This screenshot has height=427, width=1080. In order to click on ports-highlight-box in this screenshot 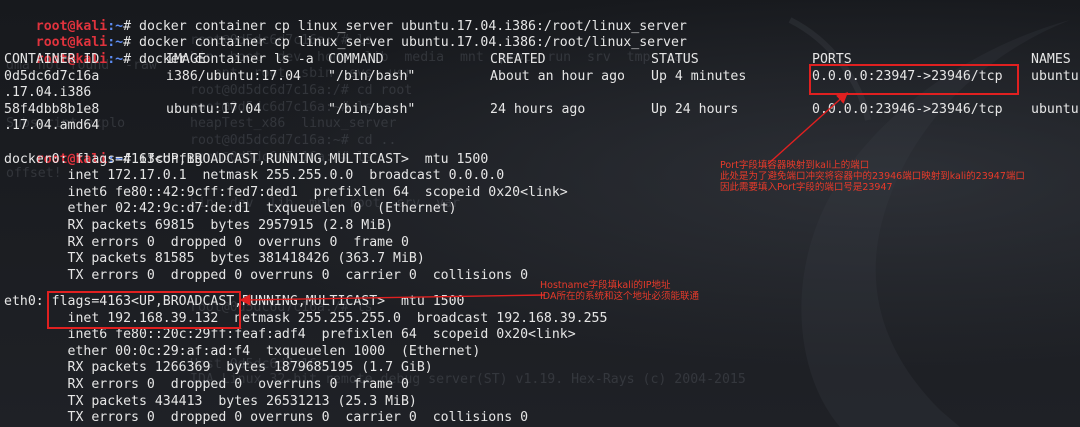, I will do `click(914, 79)`.